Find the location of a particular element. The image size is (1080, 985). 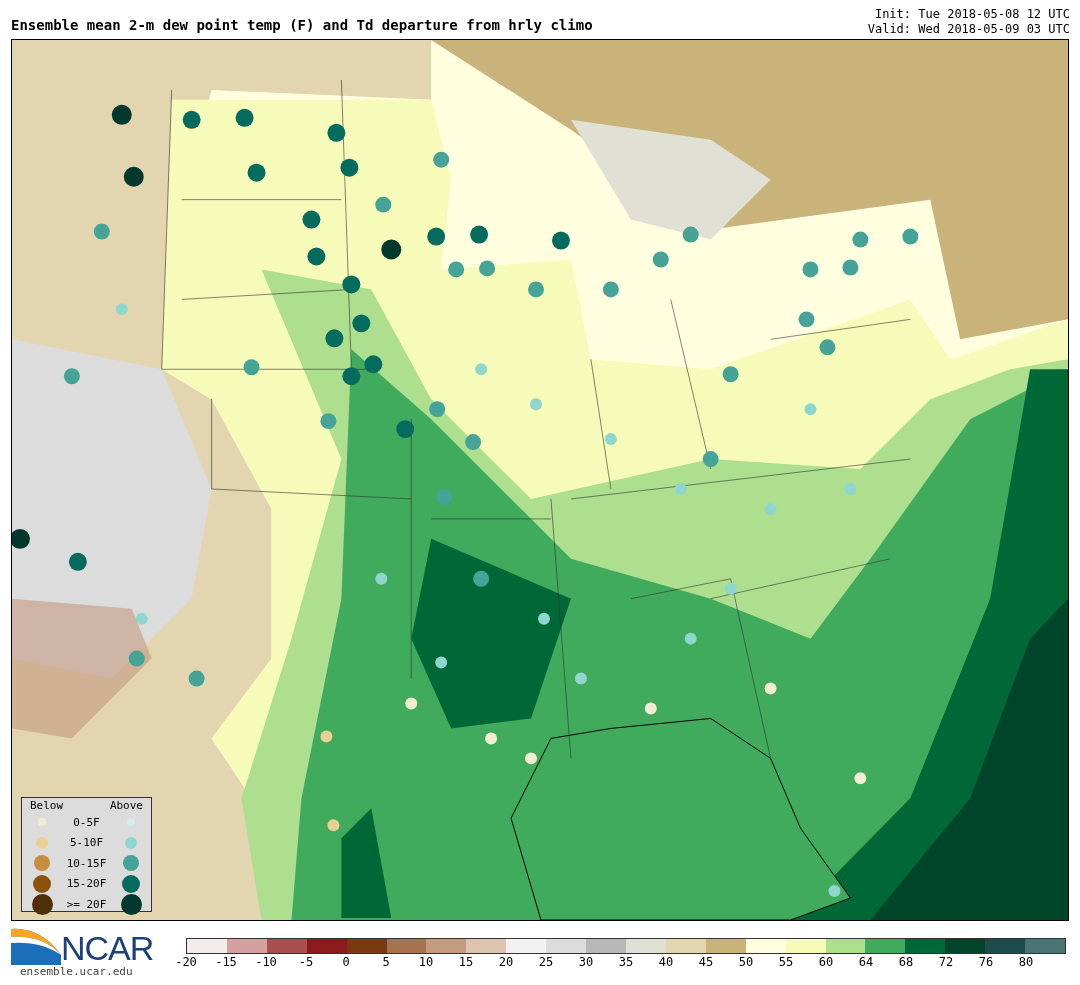

site-url: ensemble.ucar.edu is located at coordinates (76, 971).